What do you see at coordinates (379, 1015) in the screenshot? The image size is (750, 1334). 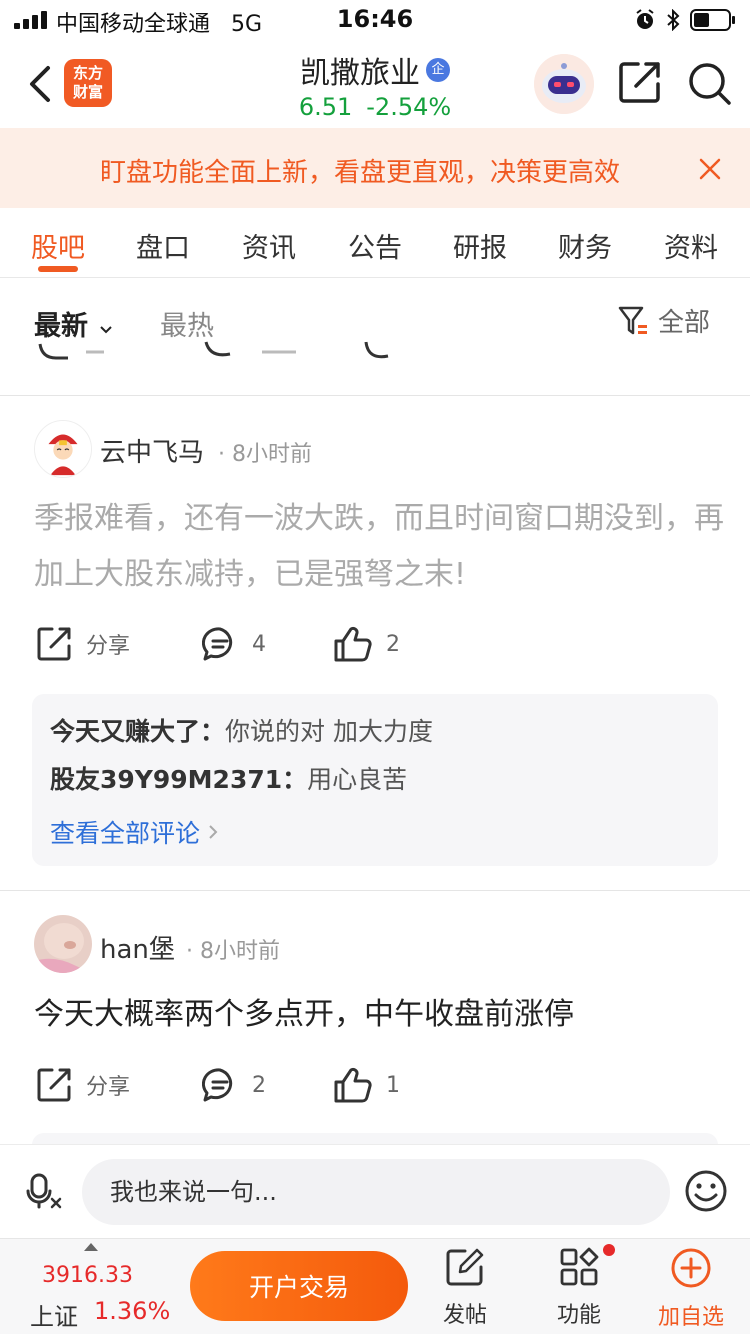 I see `post-body: 今天大概率两个多点开，中午收盘前涨停` at bounding box center [379, 1015].